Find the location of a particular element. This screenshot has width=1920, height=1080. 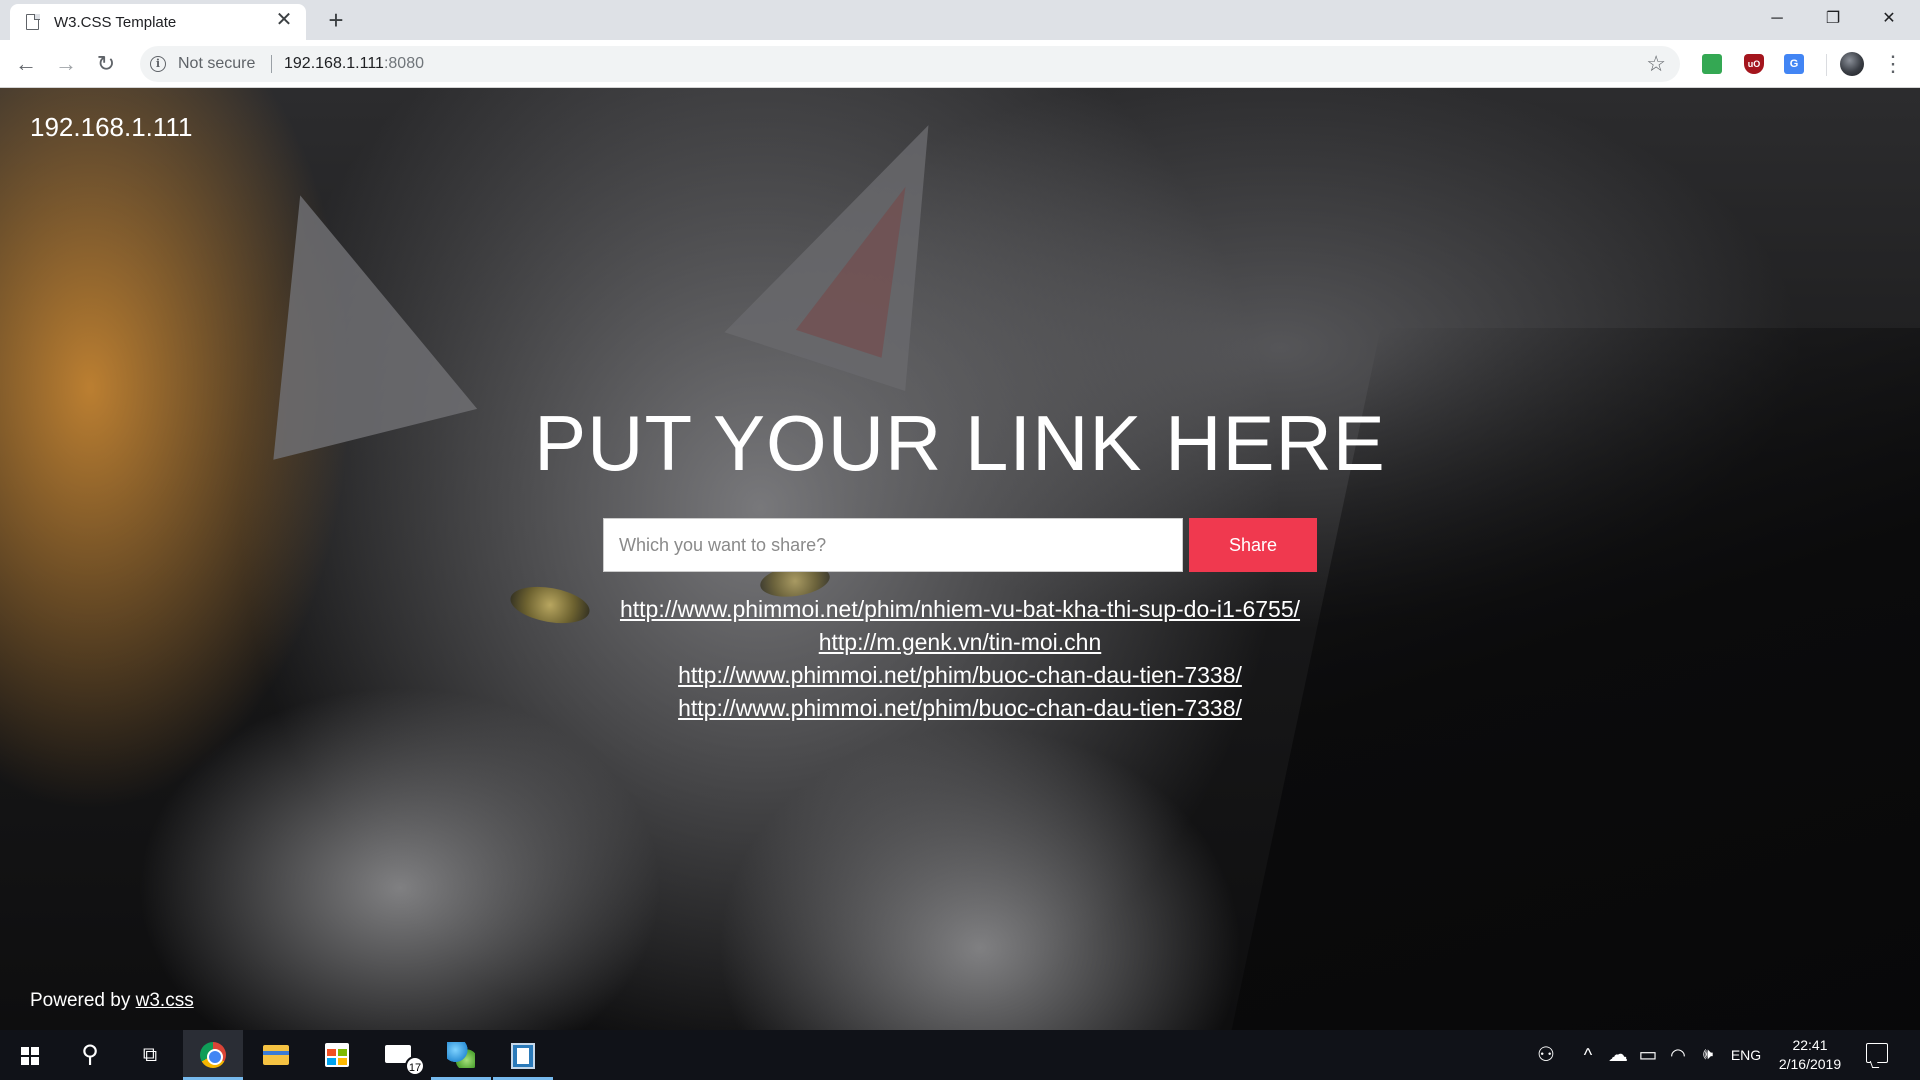

back-button: ← is located at coordinates (26, 64).